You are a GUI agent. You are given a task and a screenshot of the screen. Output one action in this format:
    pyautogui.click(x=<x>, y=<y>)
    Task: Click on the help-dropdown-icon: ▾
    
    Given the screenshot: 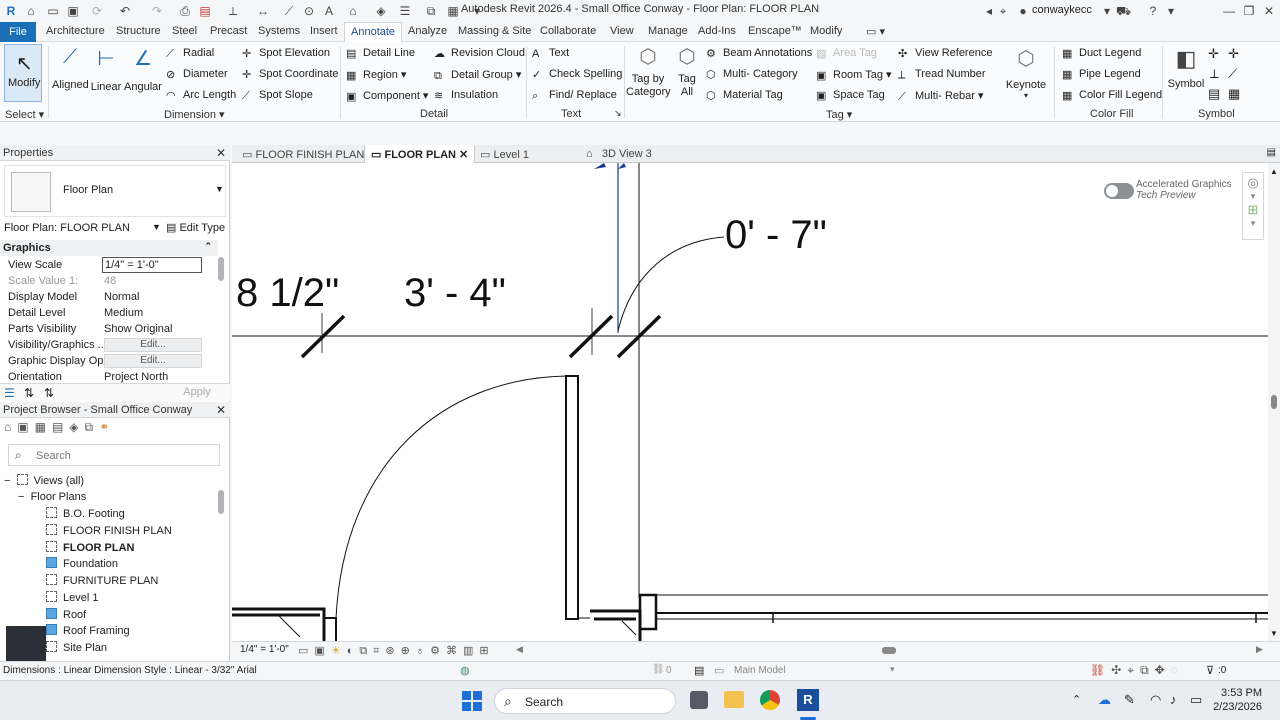 What is the action you would take?
    pyautogui.click(x=1171, y=11)
    